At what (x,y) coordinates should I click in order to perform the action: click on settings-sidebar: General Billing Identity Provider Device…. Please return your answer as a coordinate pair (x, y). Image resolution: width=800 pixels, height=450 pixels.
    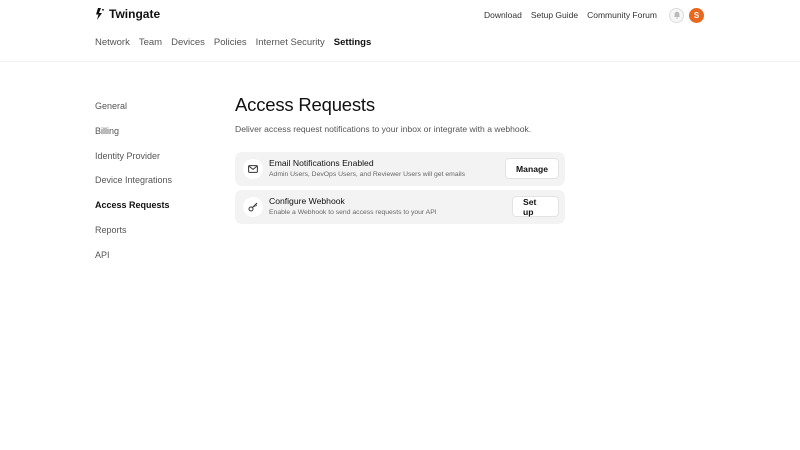
    Looking at the image, I should click on (133, 187).